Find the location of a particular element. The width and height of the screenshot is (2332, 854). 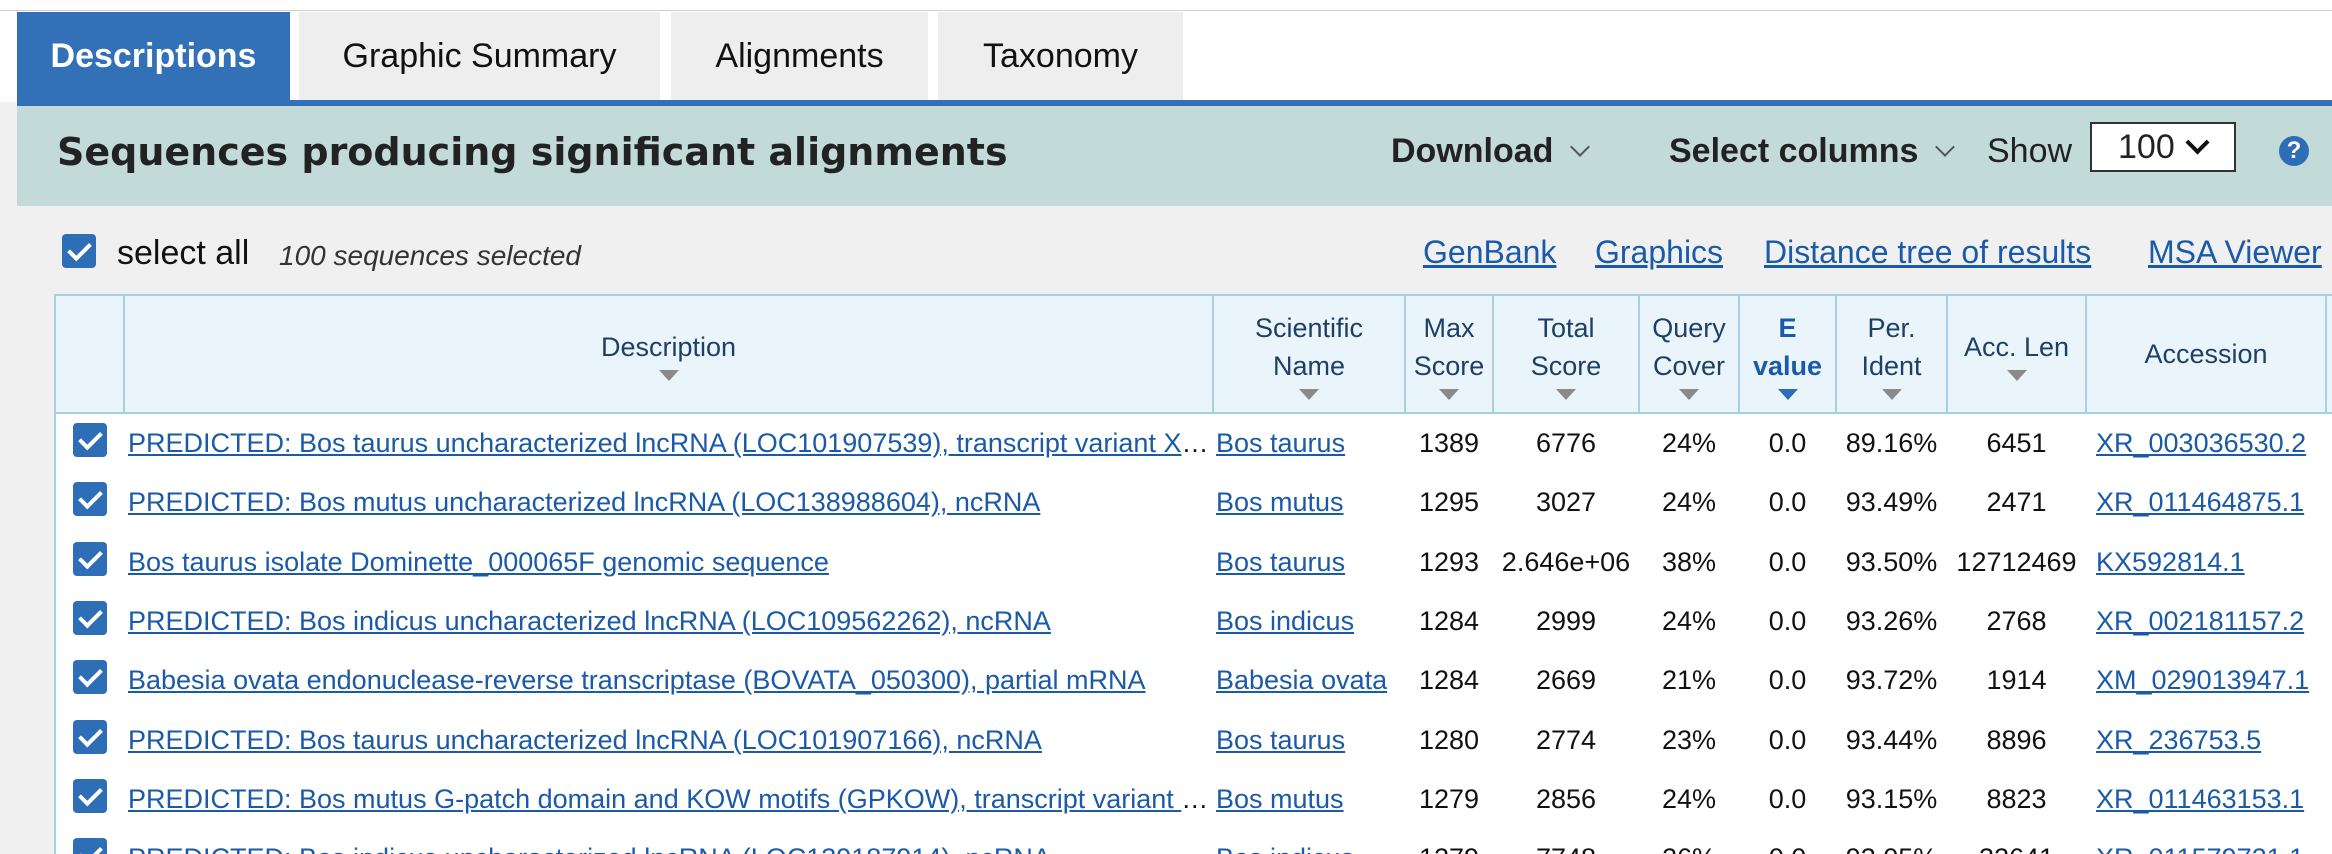

tab-alignments: Alignments is located at coordinates (799, 56).